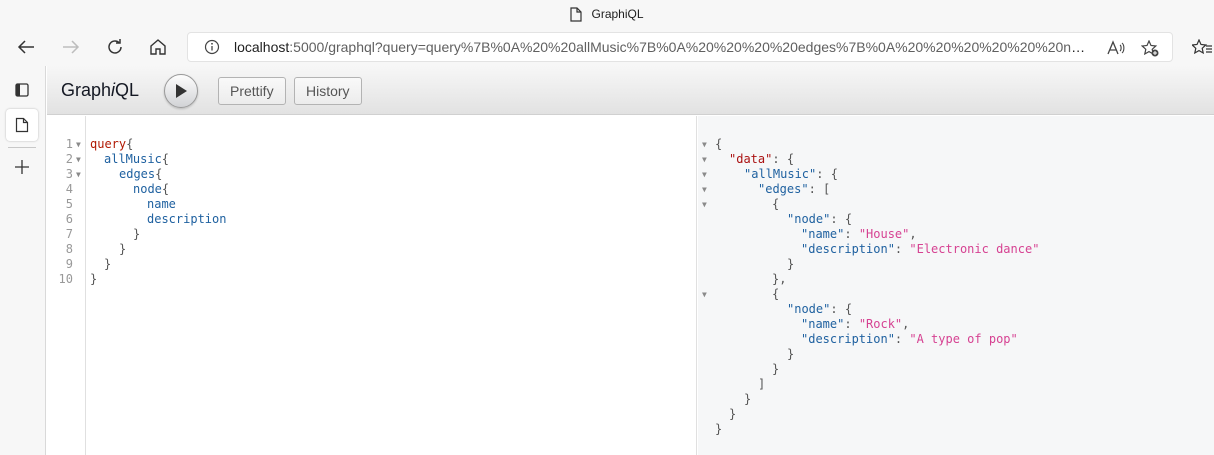 The width and height of the screenshot is (1214, 455). I want to click on json-line: "description": "A type of pop", so click(909, 339).